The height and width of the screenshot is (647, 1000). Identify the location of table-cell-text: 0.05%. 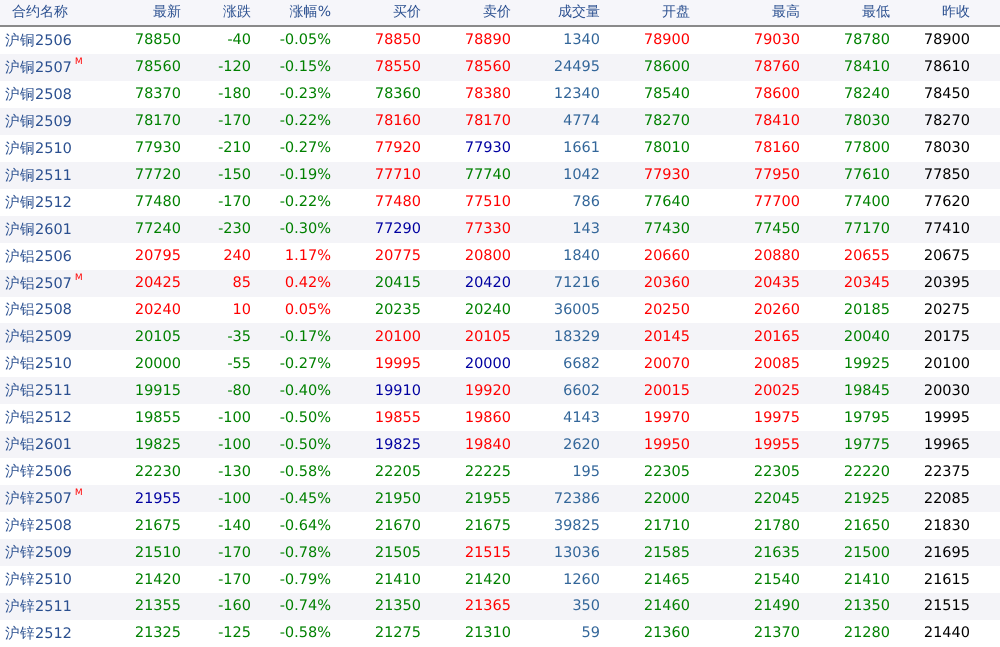
(307, 310).